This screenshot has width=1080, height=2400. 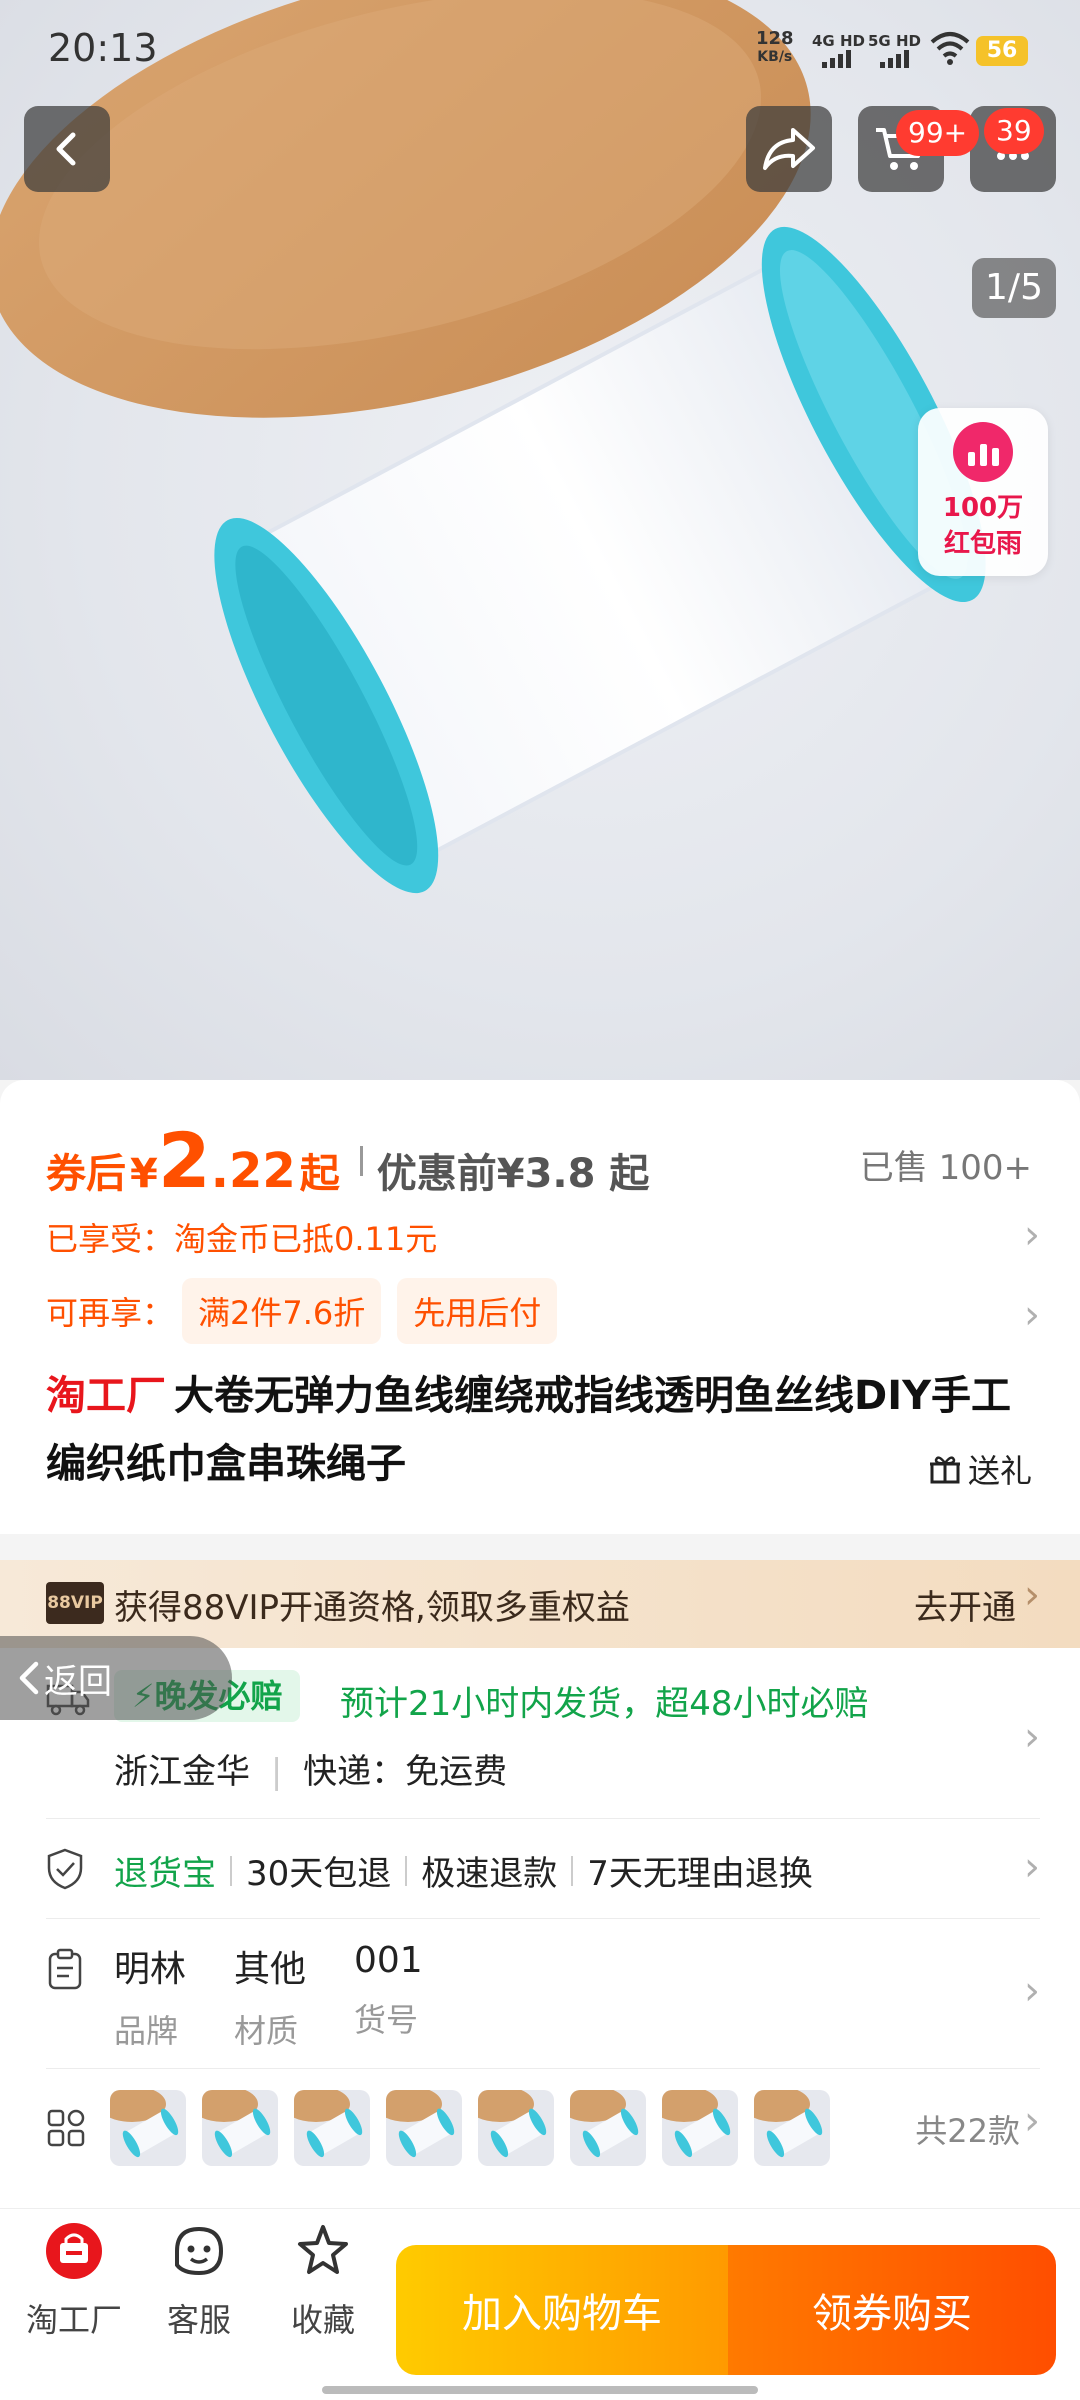 What do you see at coordinates (999, 1471) in the screenshot?
I see `gift-label: 送礼` at bounding box center [999, 1471].